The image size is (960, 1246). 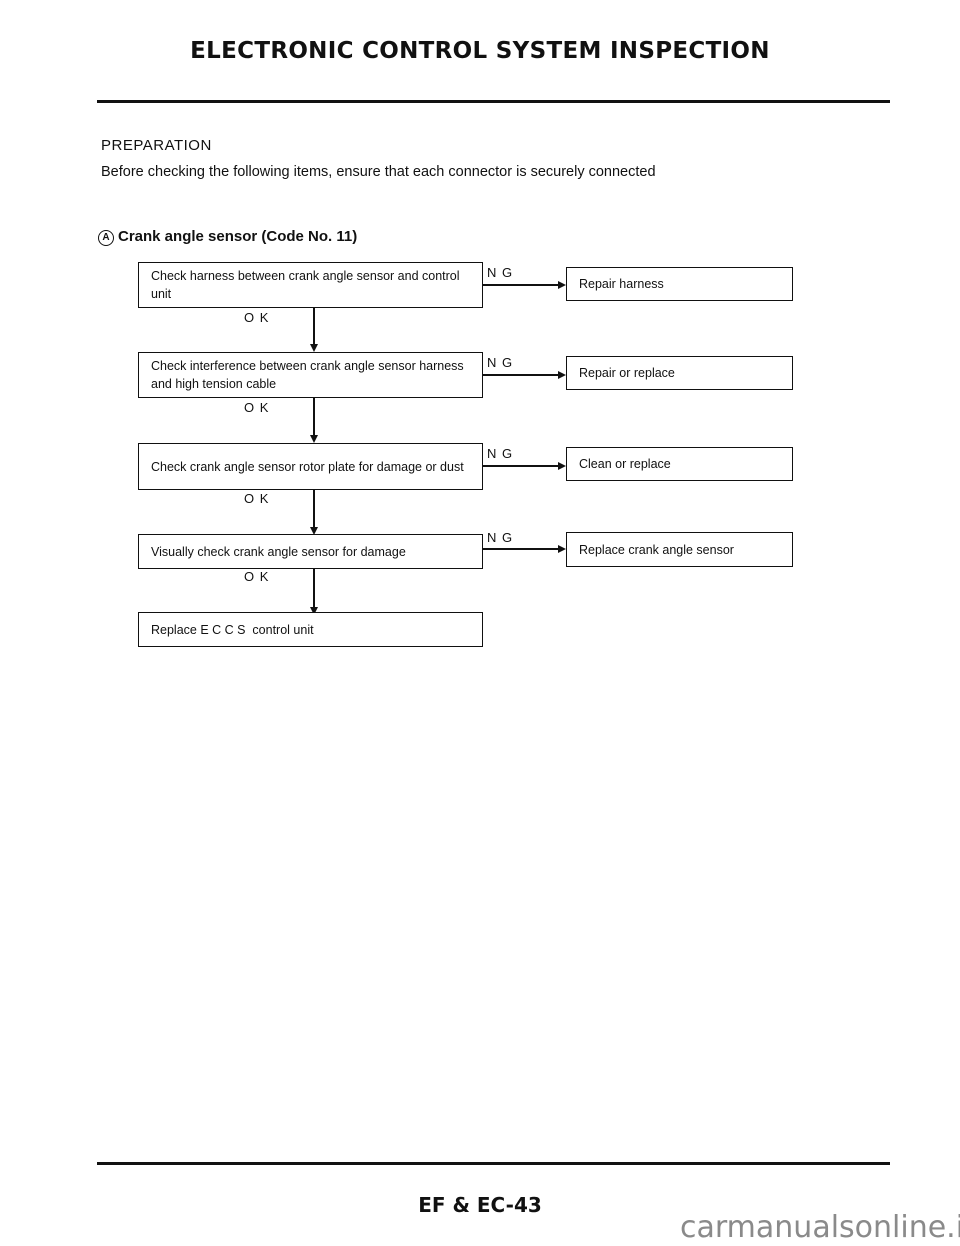 I want to click on ng-label-1: N G, so click(x=500, y=272).